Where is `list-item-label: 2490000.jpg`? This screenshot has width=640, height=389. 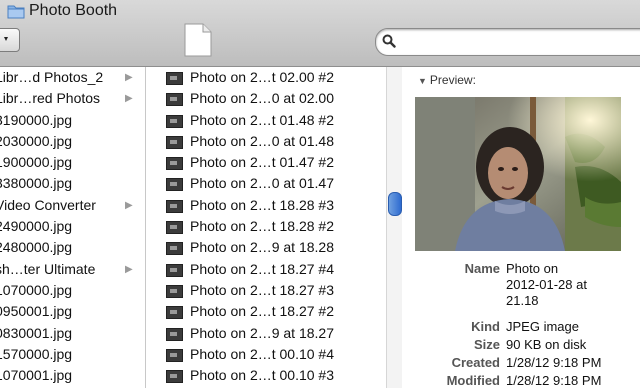 list-item-label: 2490000.jpg is located at coordinates (36, 226).